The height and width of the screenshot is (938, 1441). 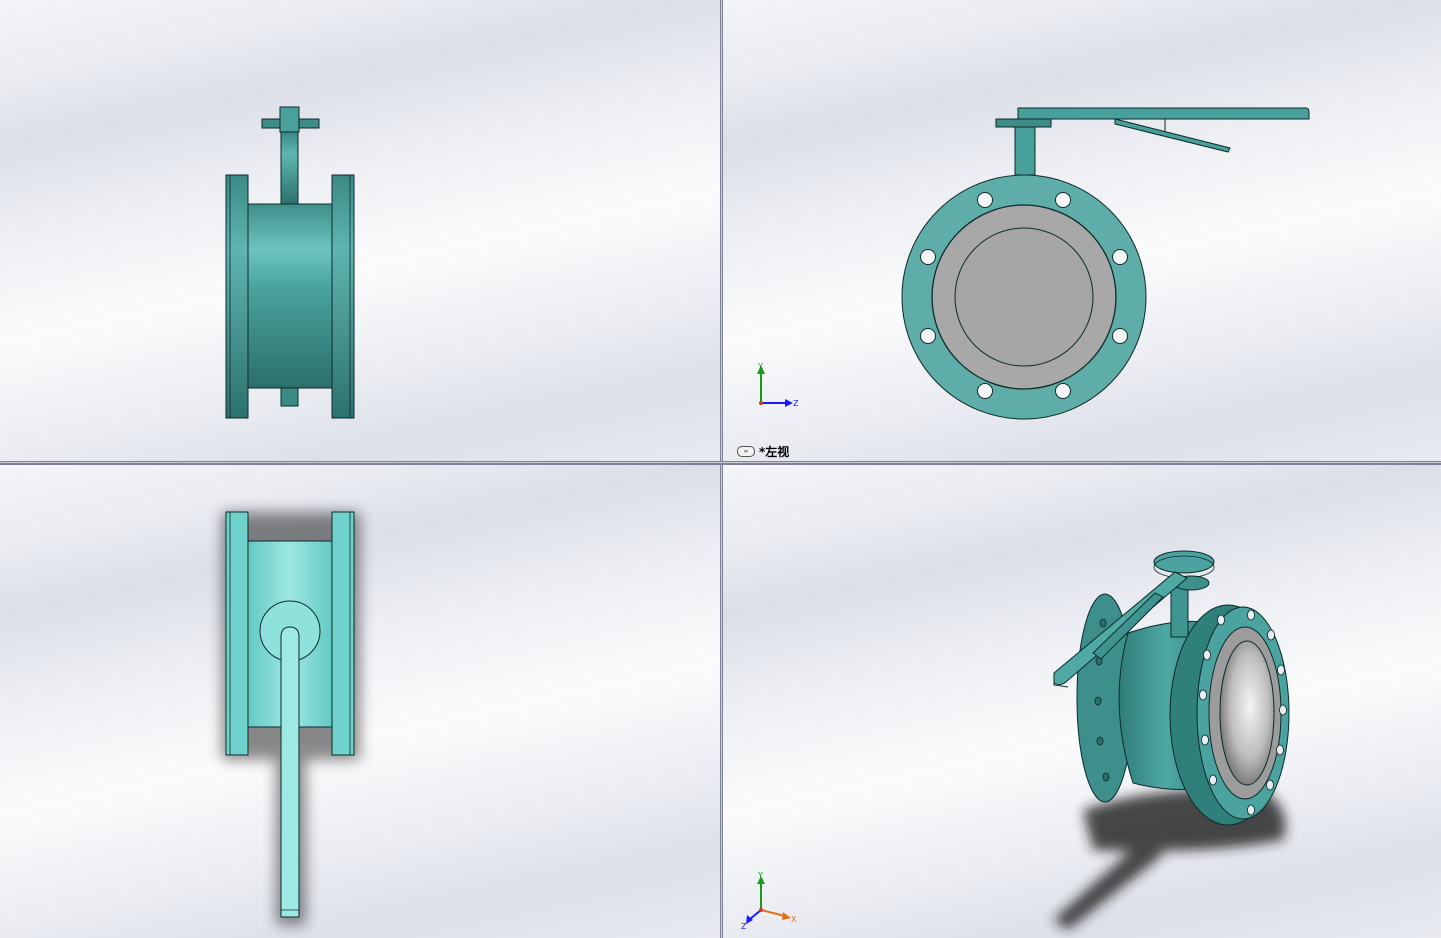 I want to click on lever-trigger, so click(x=1172, y=135).